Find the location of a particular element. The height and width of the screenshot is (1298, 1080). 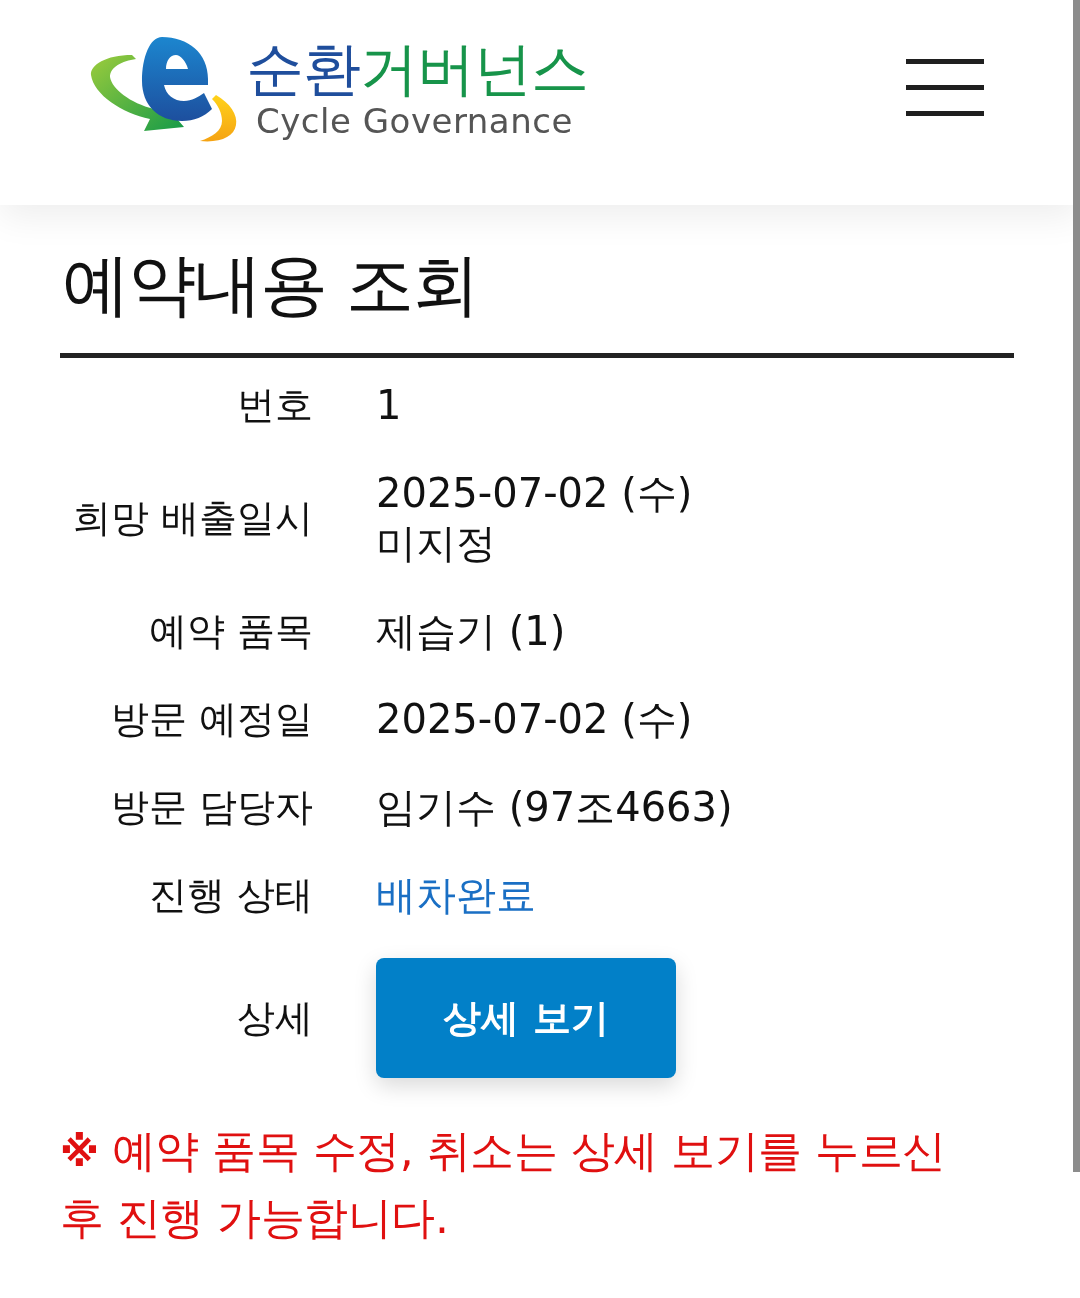

scroll-bar is located at coordinates (1076, 586).